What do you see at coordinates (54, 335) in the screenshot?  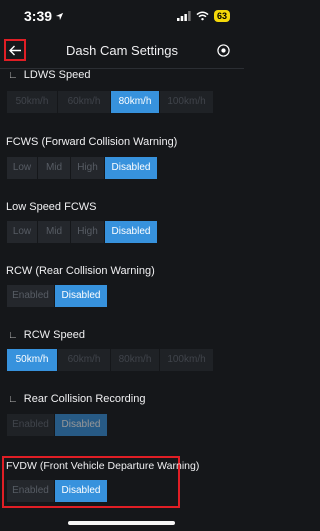 I see `rcw-speed-label-text: RCW Speed` at bounding box center [54, 335].